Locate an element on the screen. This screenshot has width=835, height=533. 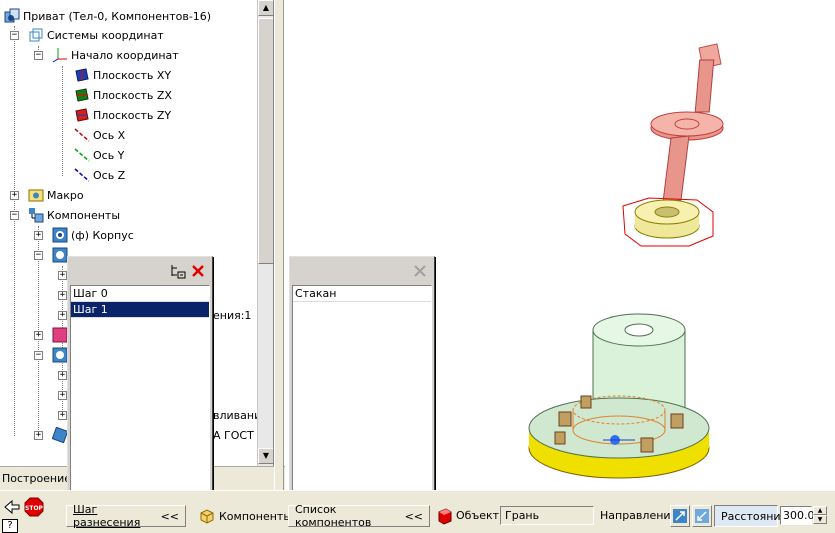
explode-steps-label: Шаг разнесения is located at coordinates (107, 516).